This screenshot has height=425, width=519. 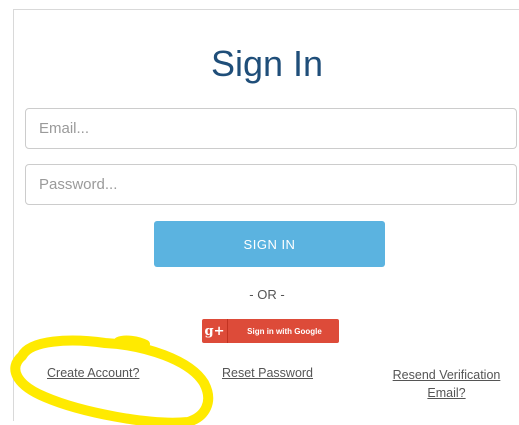 I want to click on sign-in-button: SIGN IN, so click(x=269, y=244).